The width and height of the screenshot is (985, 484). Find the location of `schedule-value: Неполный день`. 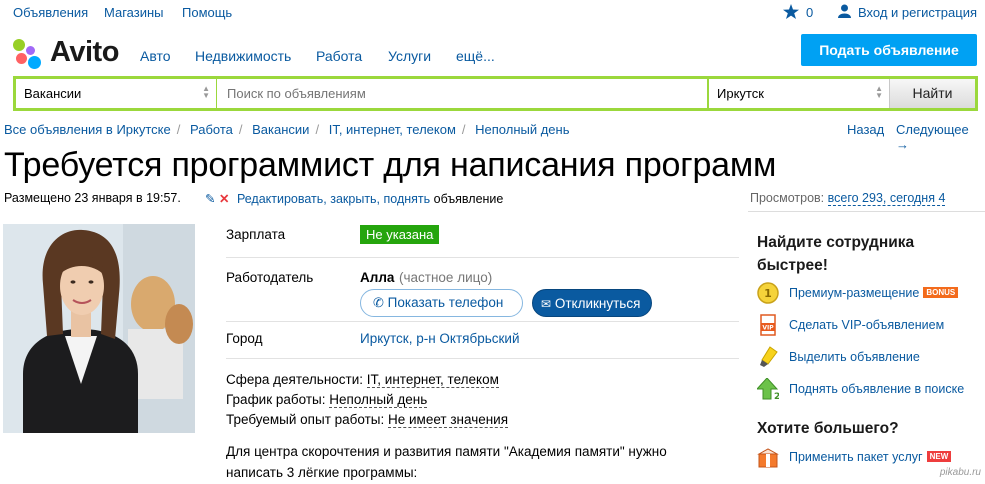

schedule-value: Неполный день is located at coordinates (378, 400).